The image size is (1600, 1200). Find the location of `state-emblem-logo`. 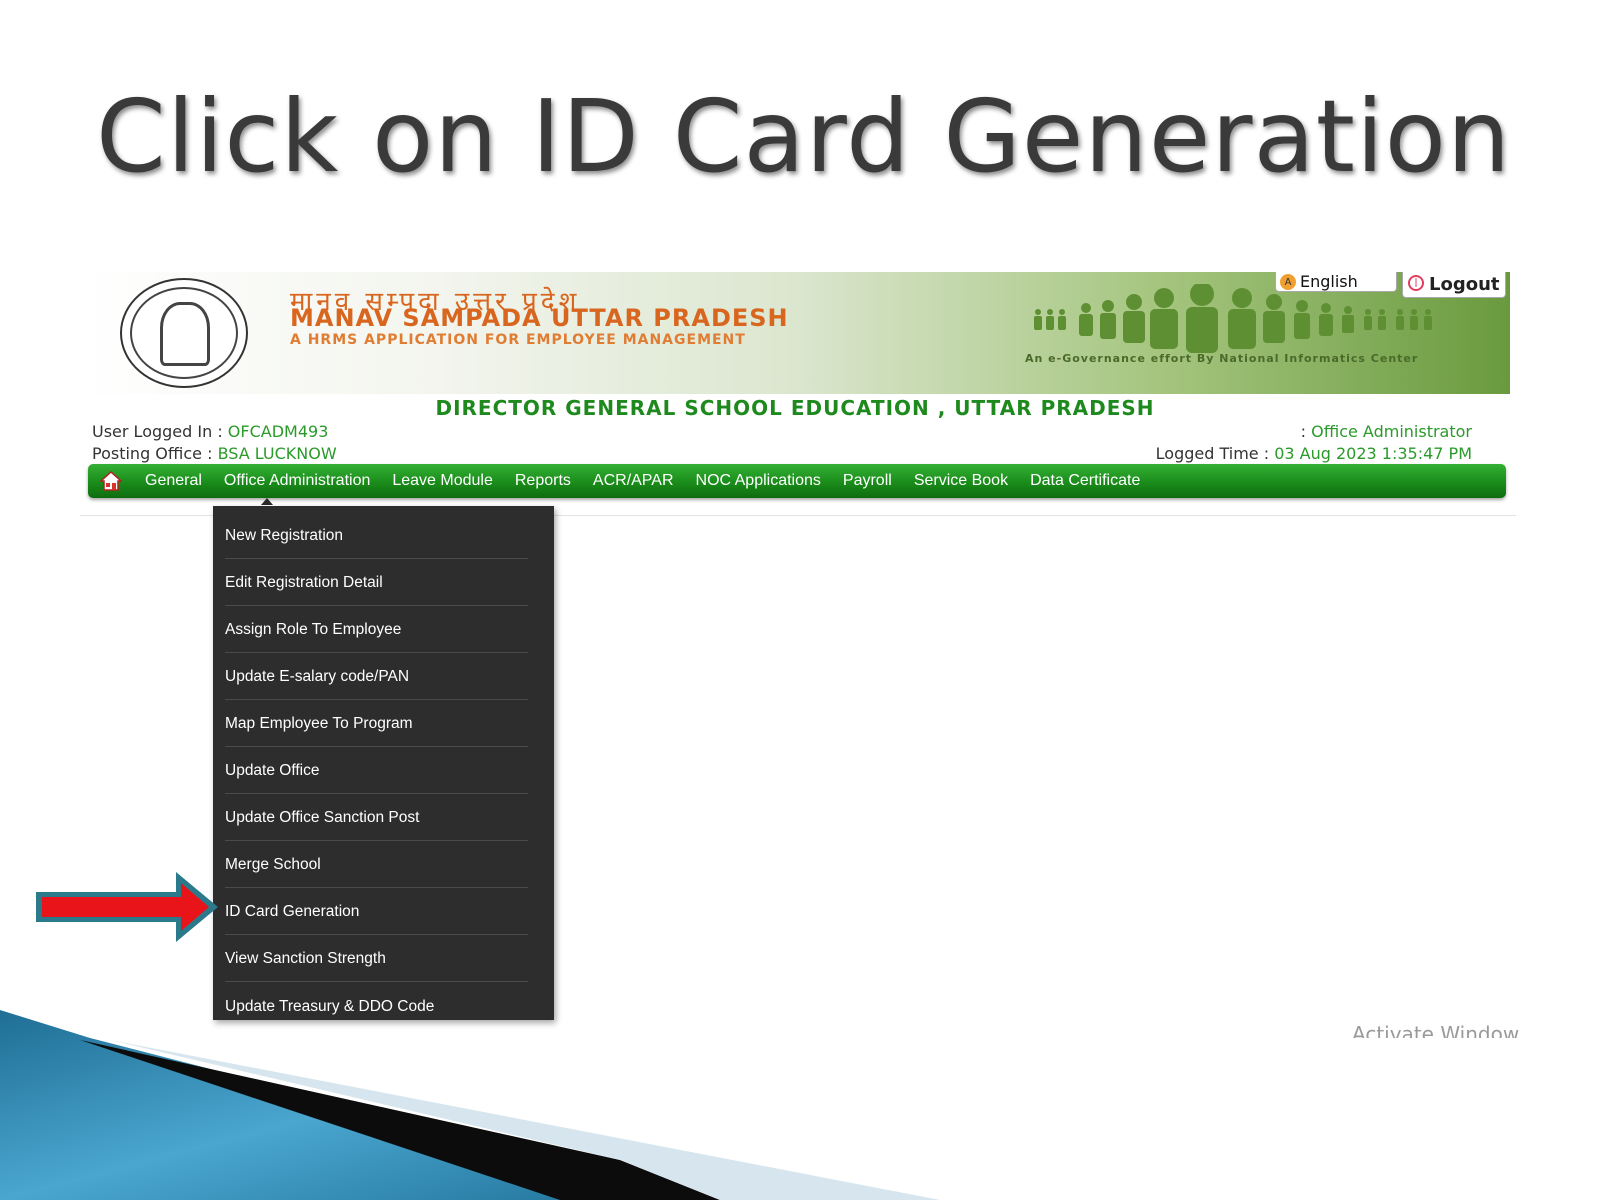

state-emblem-logo is located at coordinates (184, 333).